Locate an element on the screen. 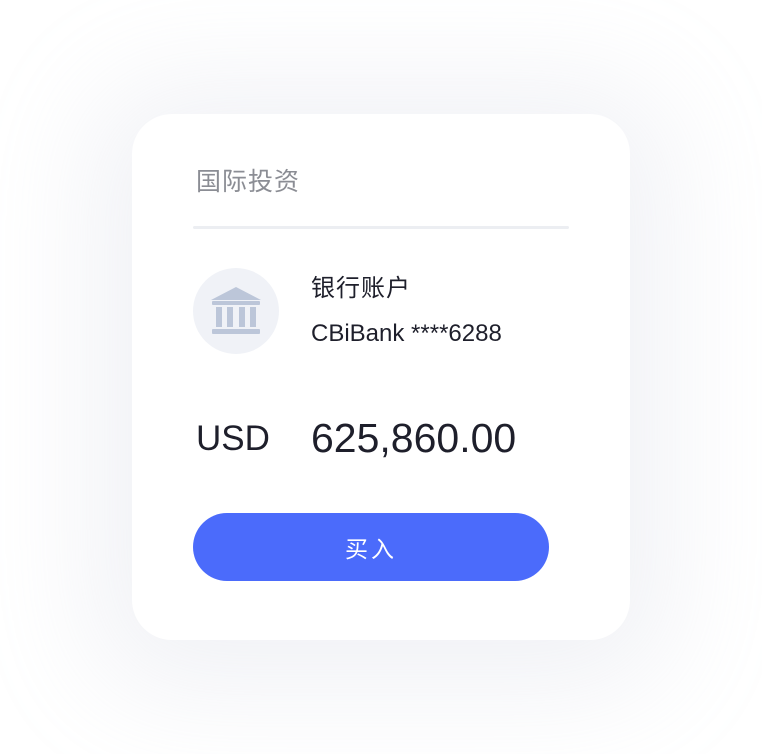 The image size is (762, 754). account-number: CBiBank ****6288 is located at coordinates (406, 333).